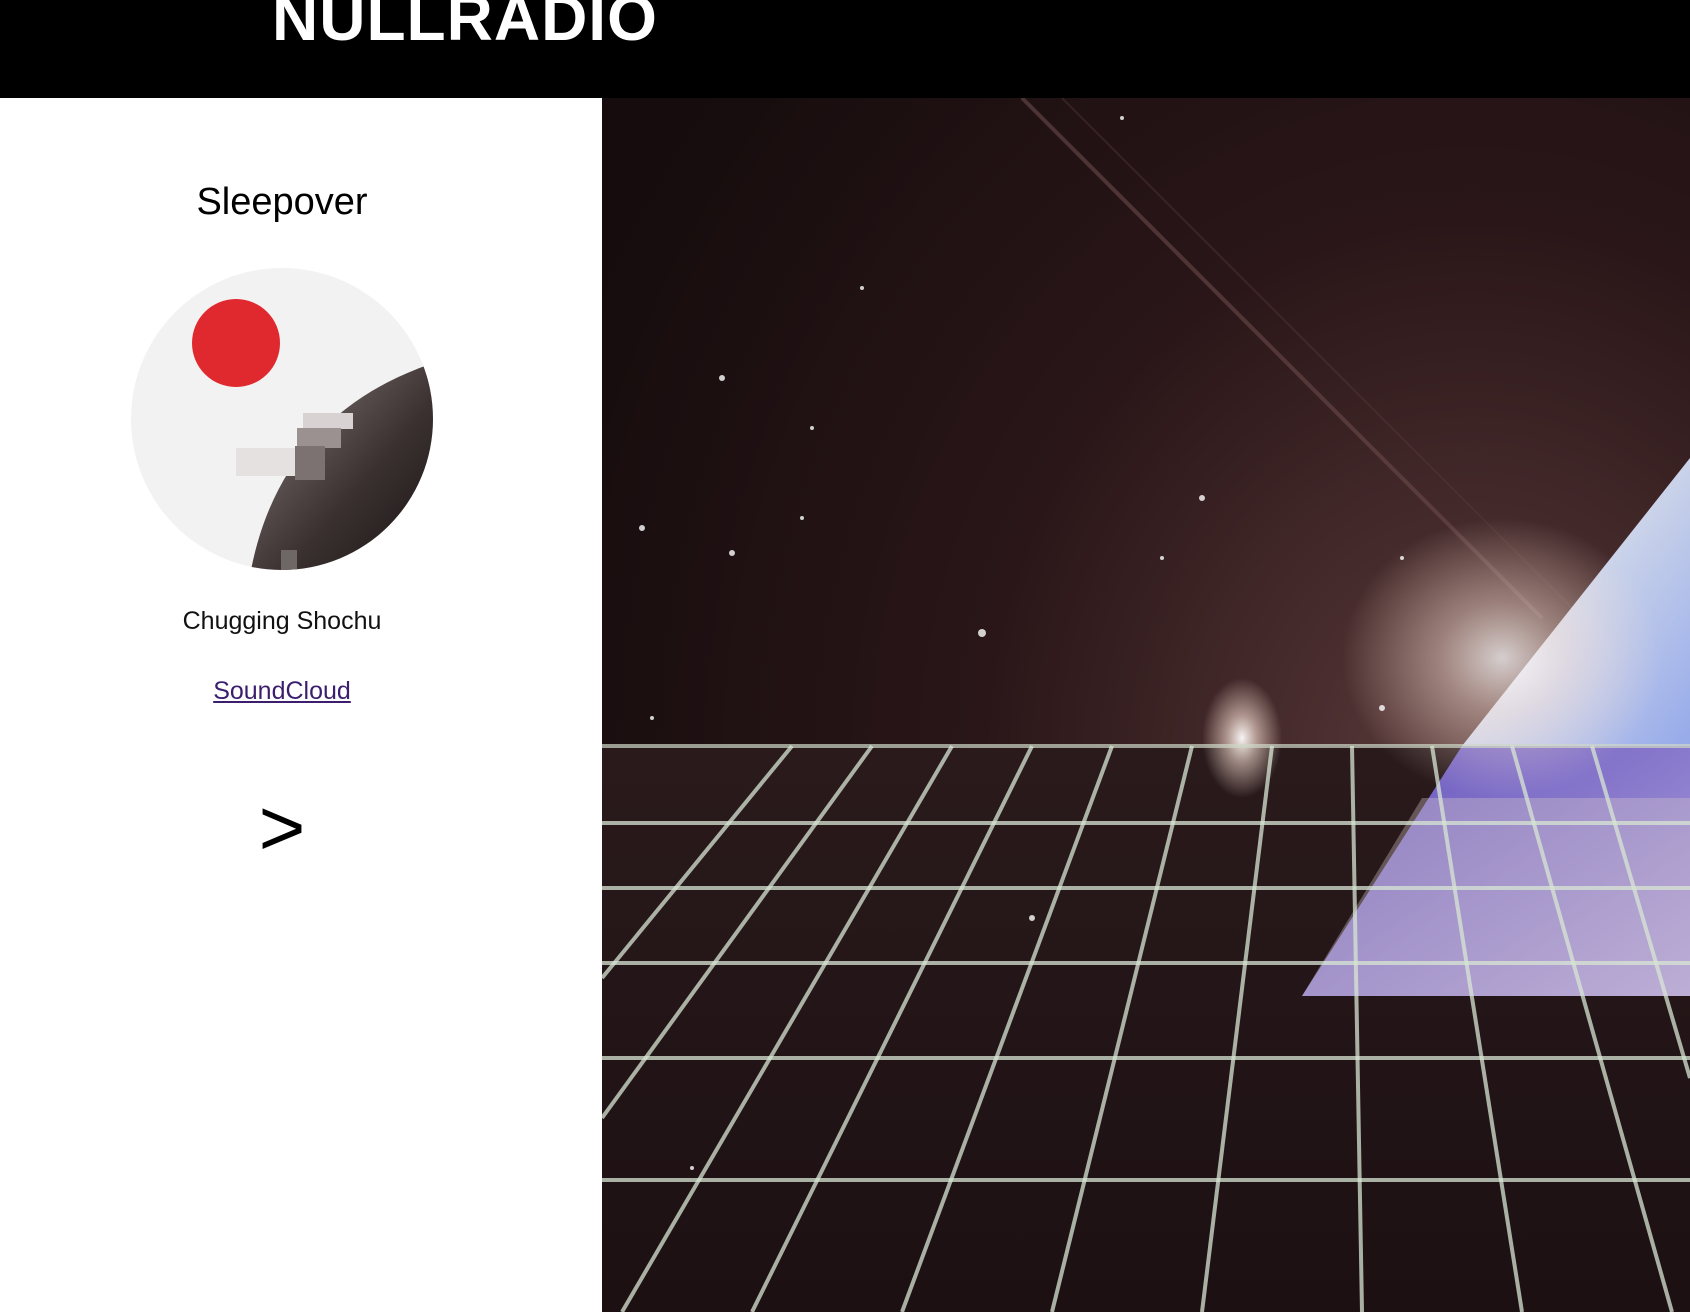 The height and width of the screenshot is (1312, 1690). Describe the element at coordinates (465, 25) in the screenshot. I see `brand-logo: NULLRADIO` at that location.